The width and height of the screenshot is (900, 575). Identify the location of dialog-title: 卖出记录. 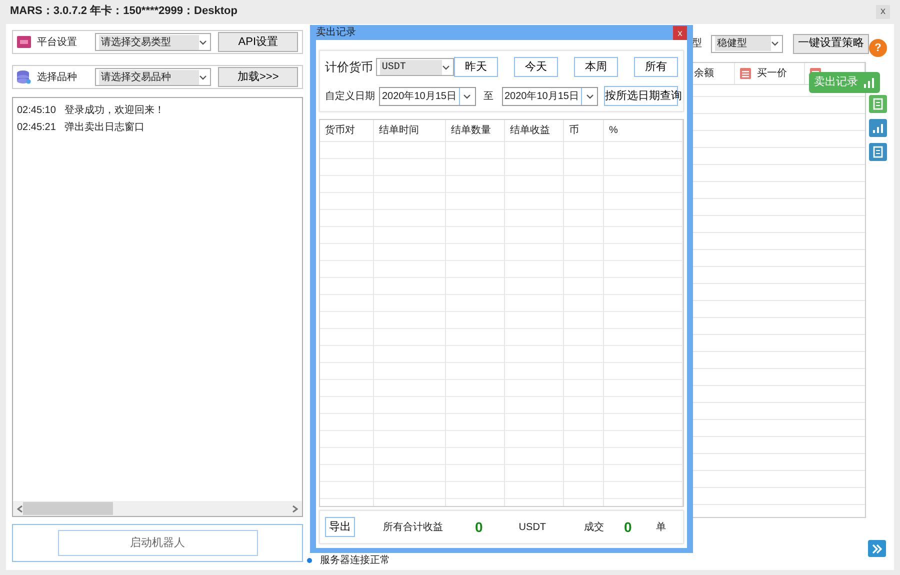
(336, 33).